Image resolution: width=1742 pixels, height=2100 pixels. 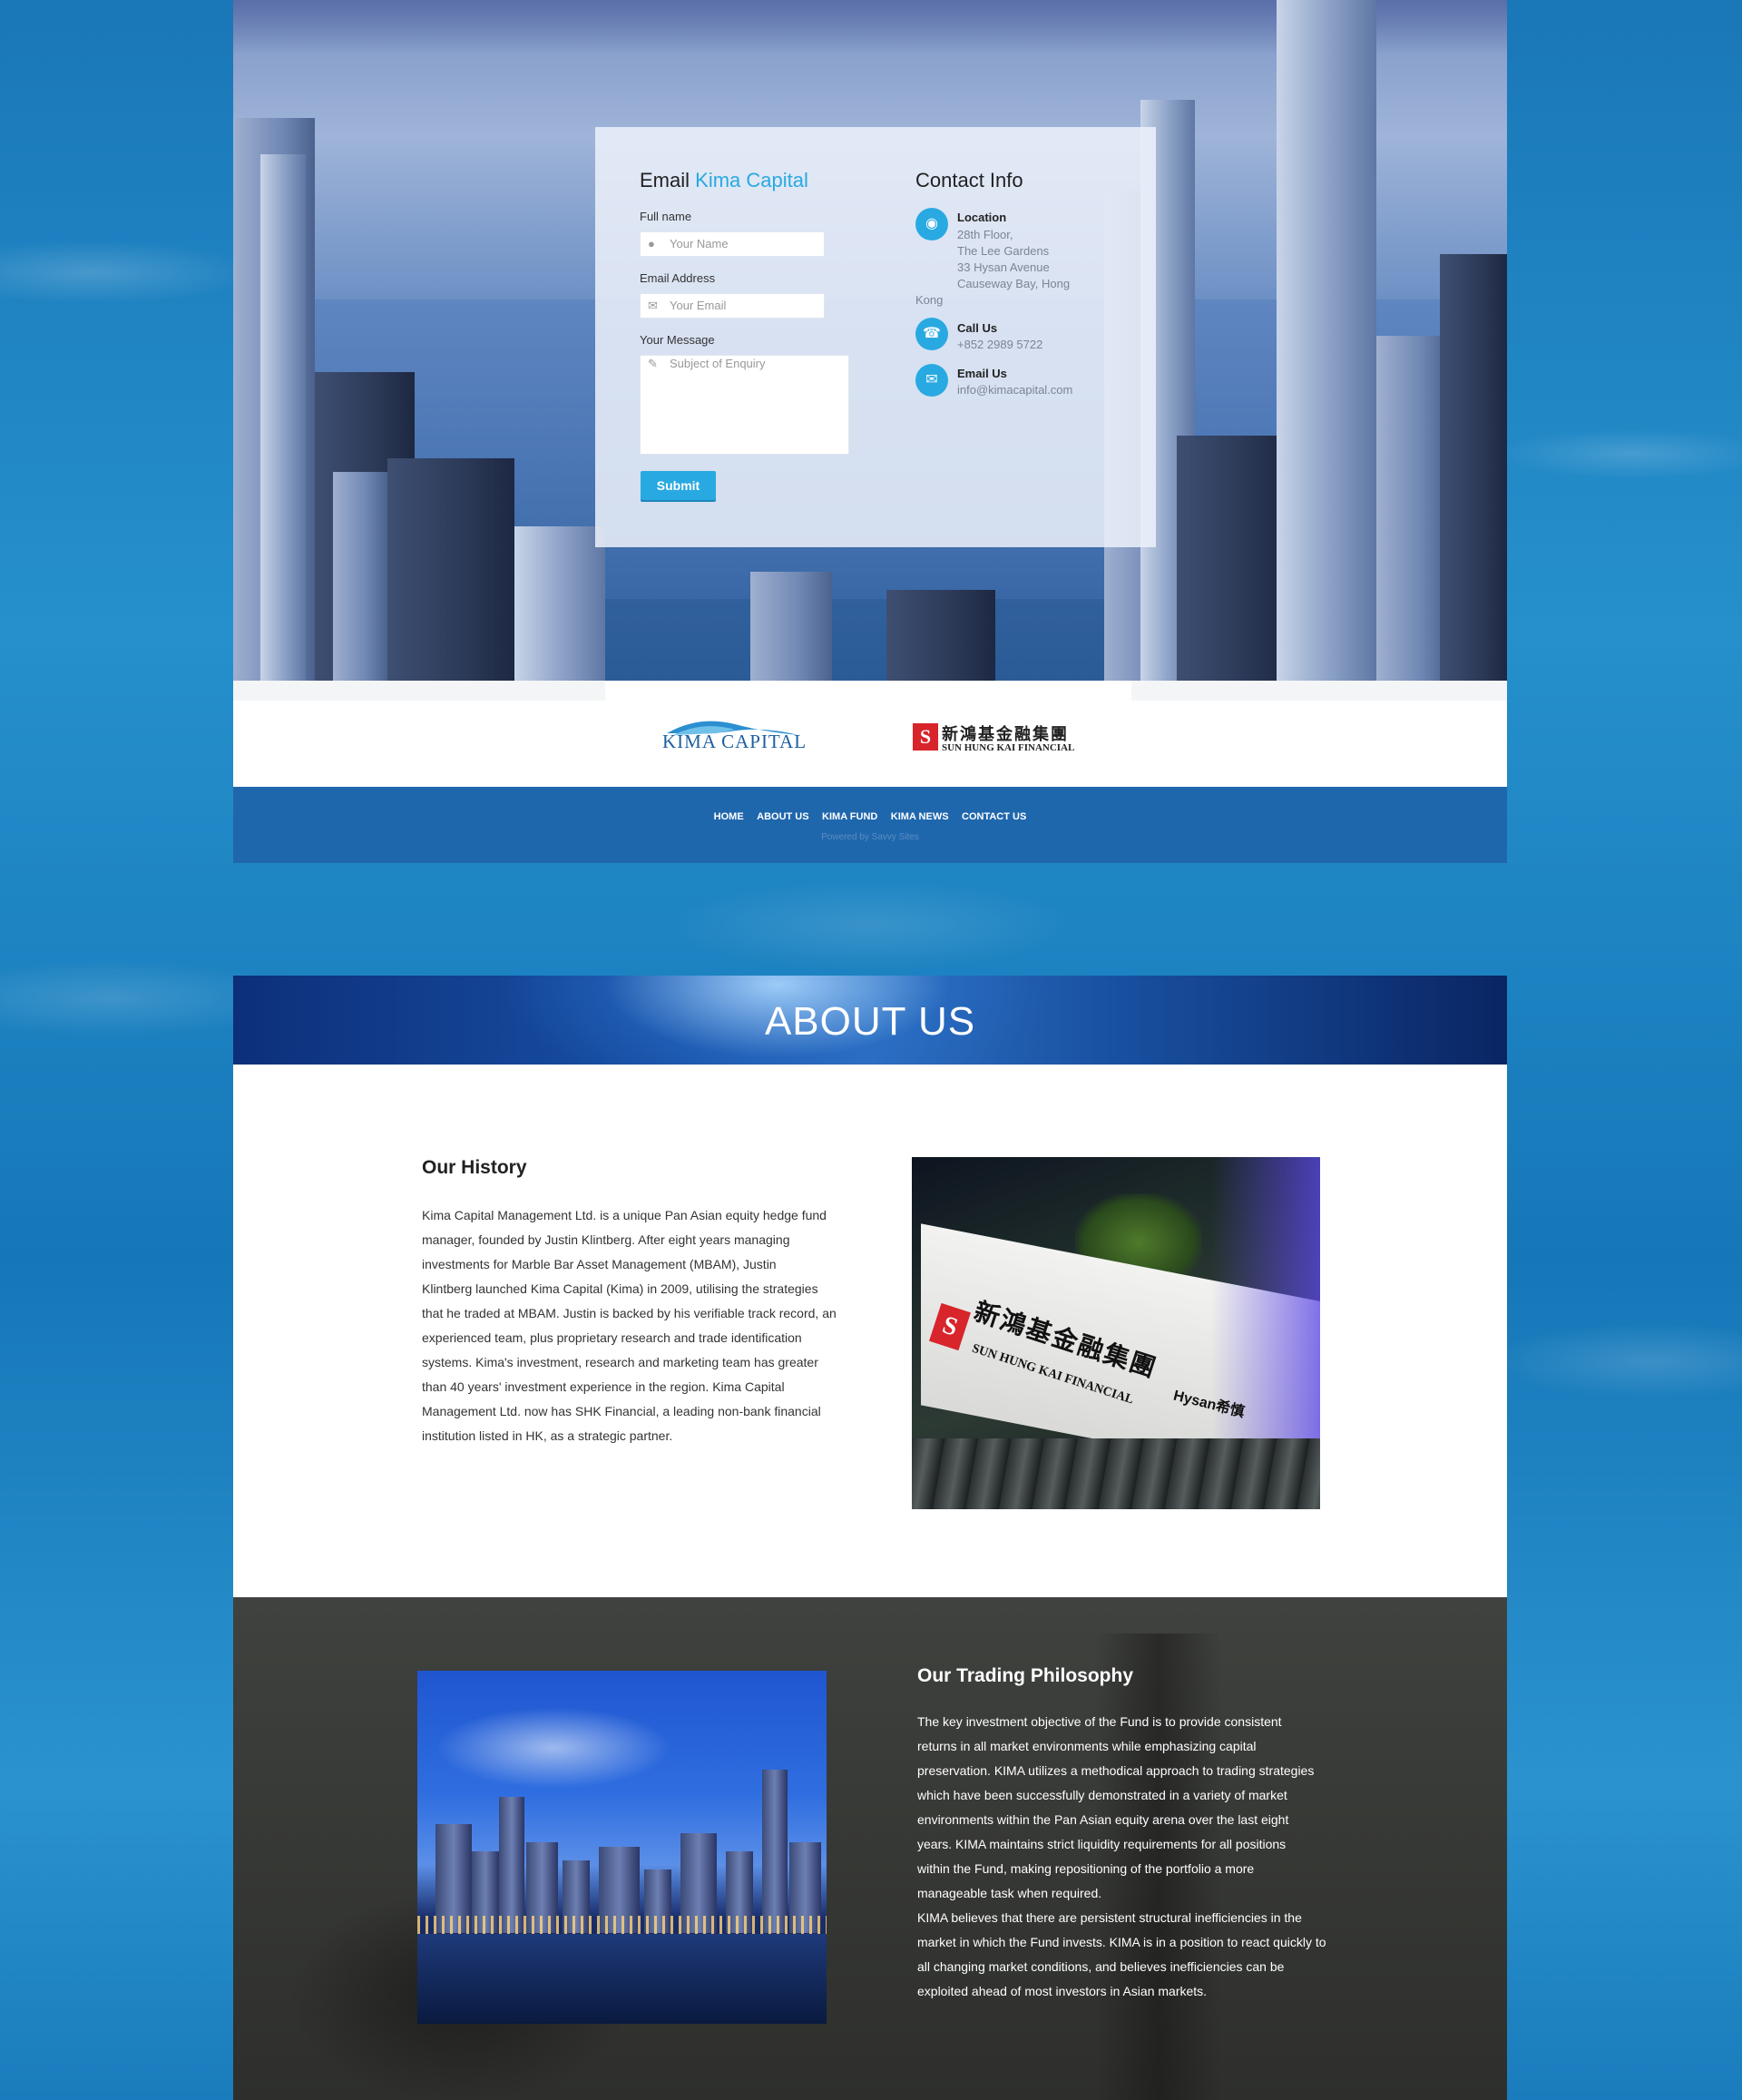 What do you see at coordinates (1003, 251) in the screenshot?
I see `address-line: The Lee Gardens` at bounding box center [1003, 251].